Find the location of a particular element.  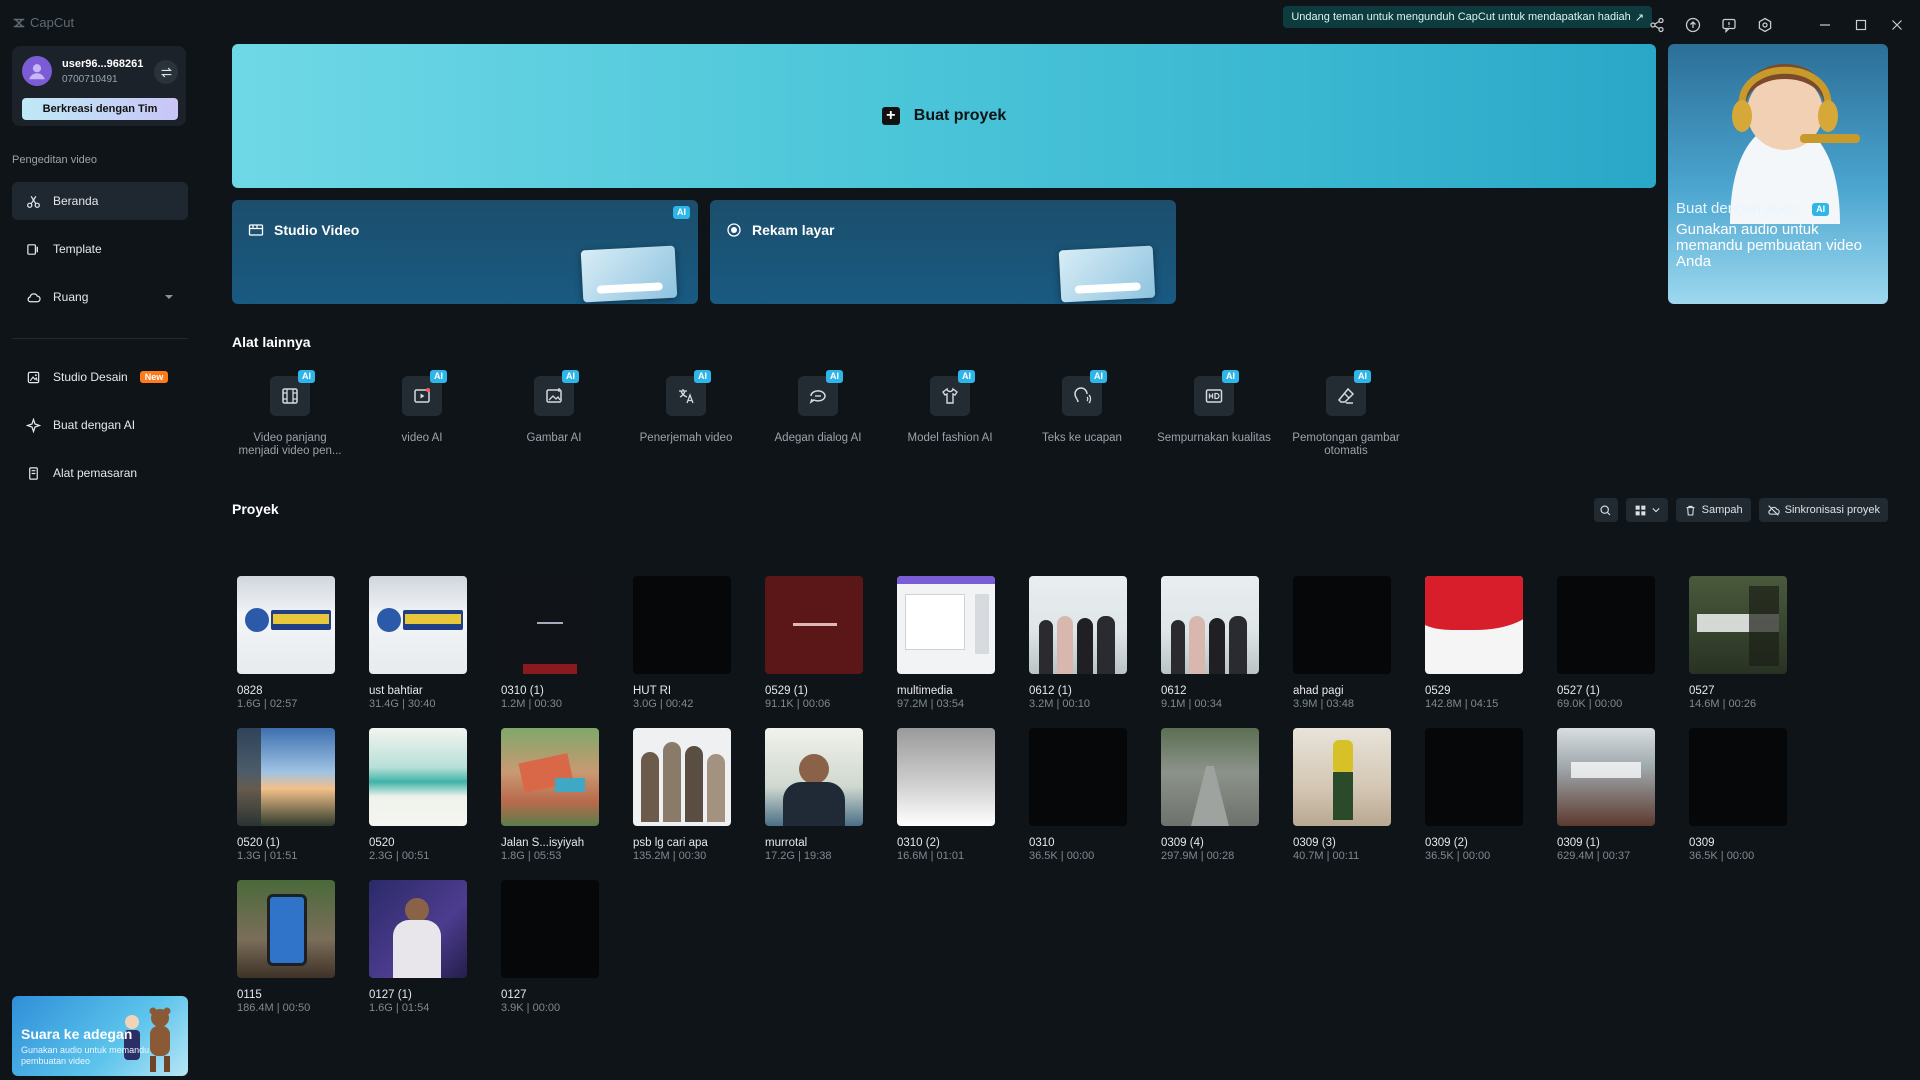

tool-video-ai: AI video AI is located at coordinates (422, 418).